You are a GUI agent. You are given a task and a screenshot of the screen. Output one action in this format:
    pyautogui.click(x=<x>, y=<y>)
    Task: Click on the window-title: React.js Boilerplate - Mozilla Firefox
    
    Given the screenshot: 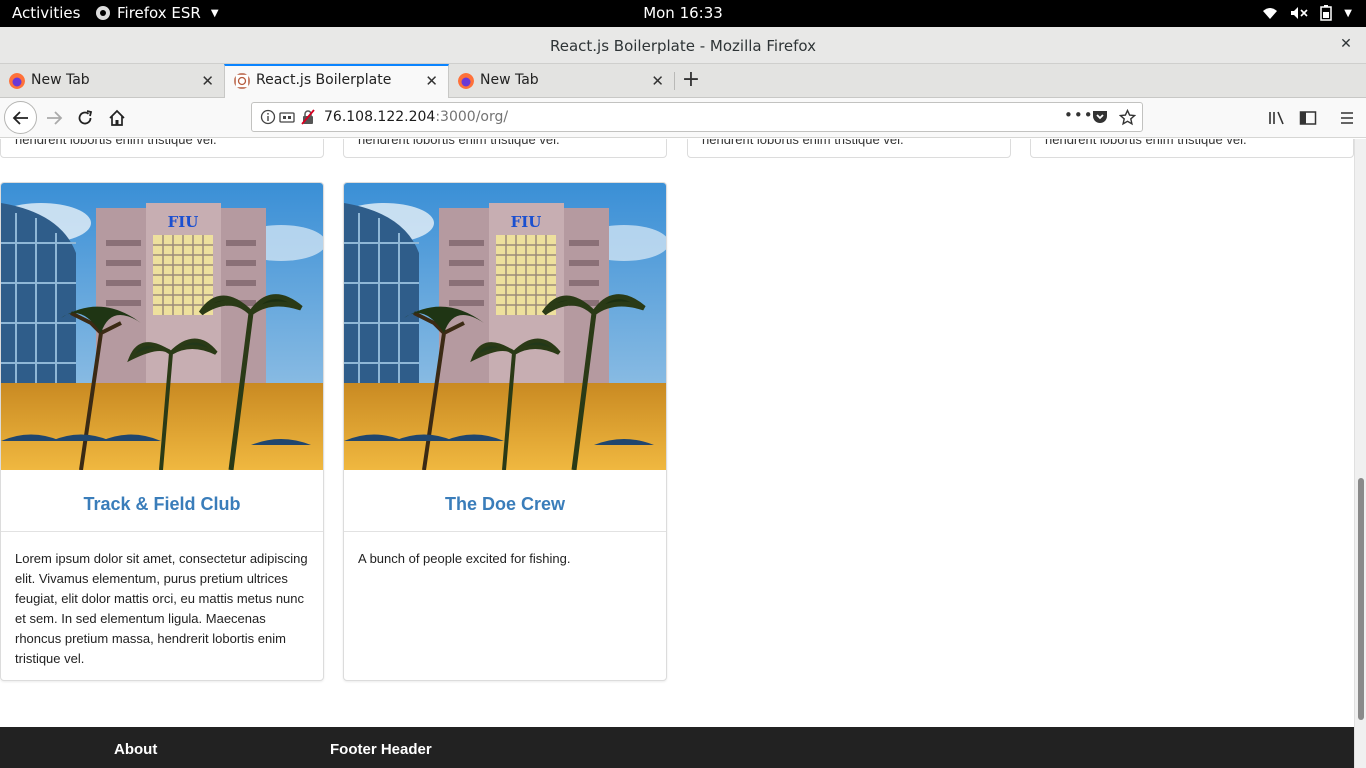 What is the action you would take?
    pyautogui.click(x=683, y=46)
    